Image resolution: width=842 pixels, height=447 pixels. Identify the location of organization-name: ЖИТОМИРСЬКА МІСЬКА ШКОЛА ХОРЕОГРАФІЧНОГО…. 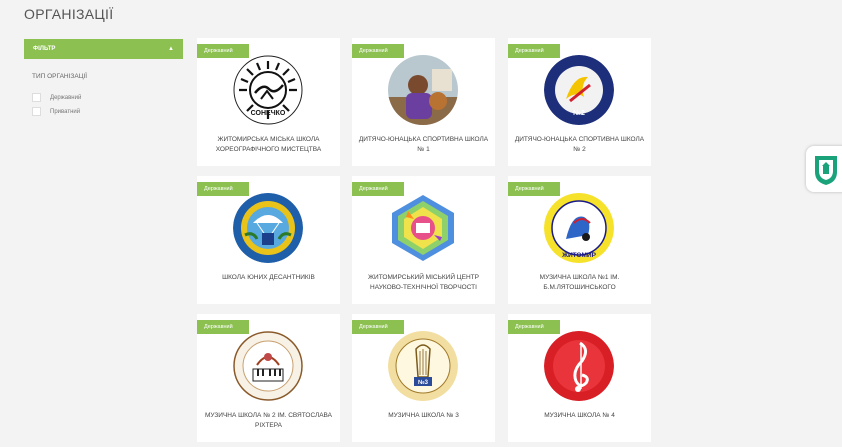
(268, 144).